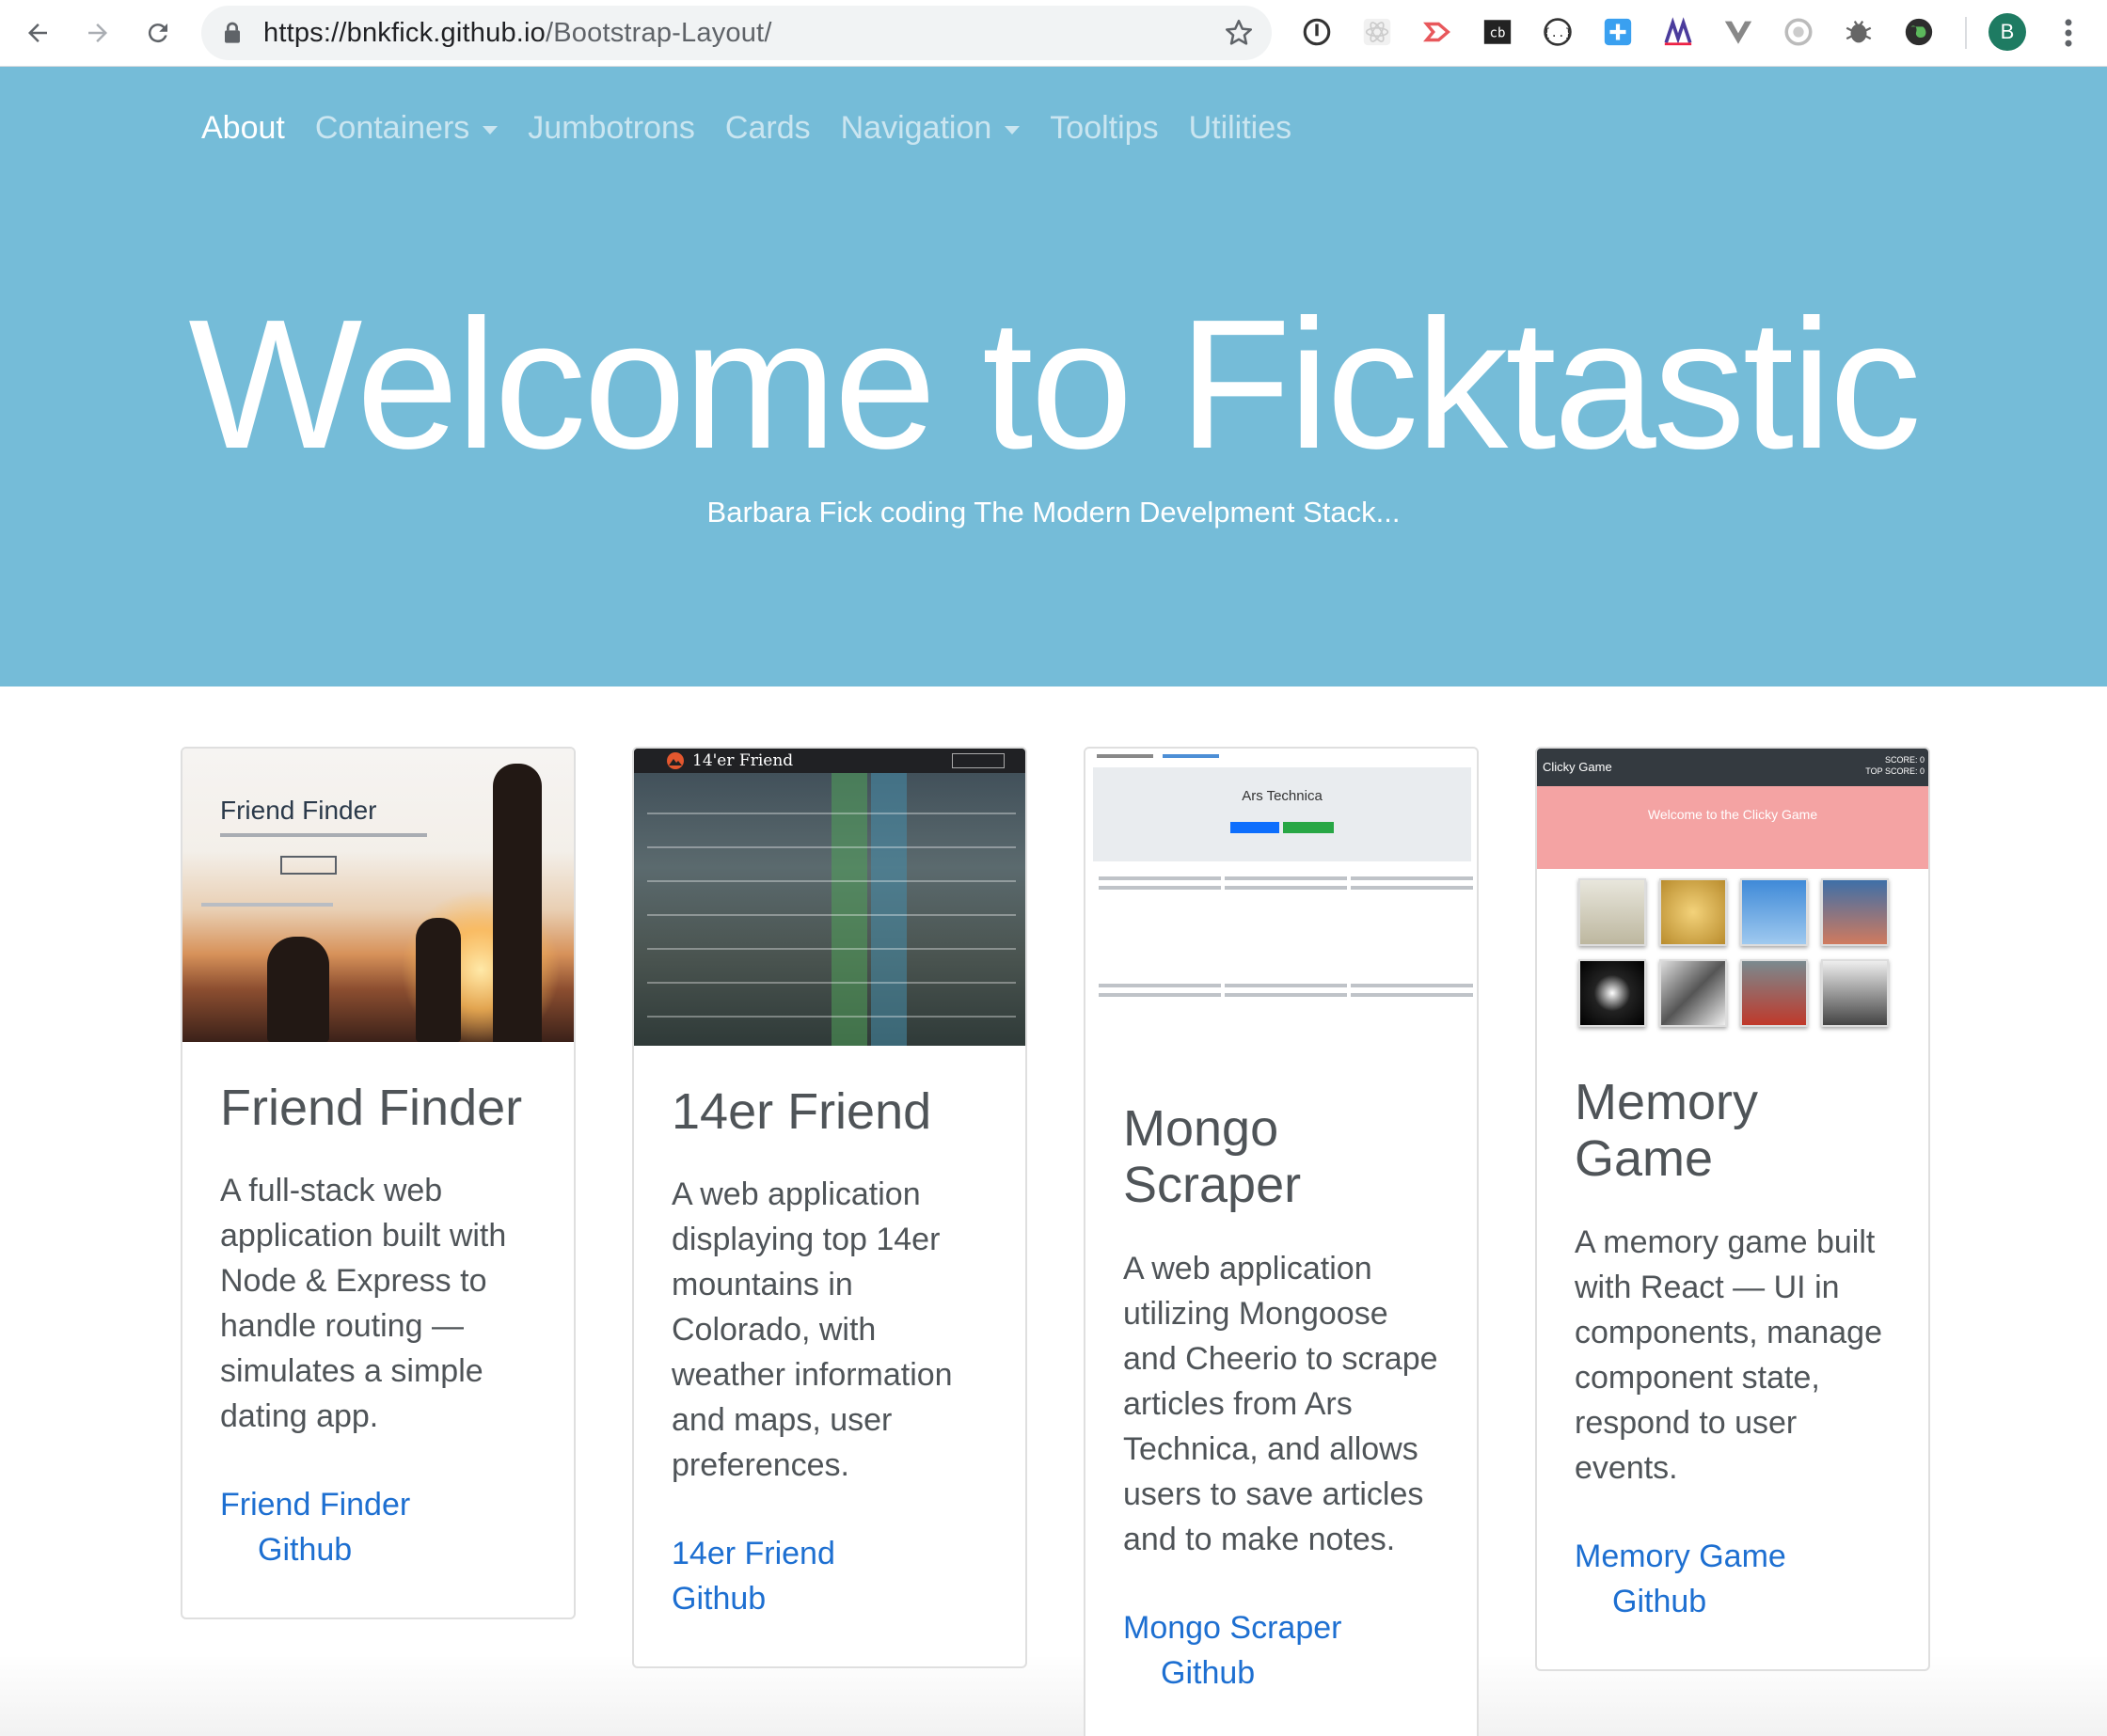 The image size is (2107, 1736). I want to click on reload-button, so click(158, 33).